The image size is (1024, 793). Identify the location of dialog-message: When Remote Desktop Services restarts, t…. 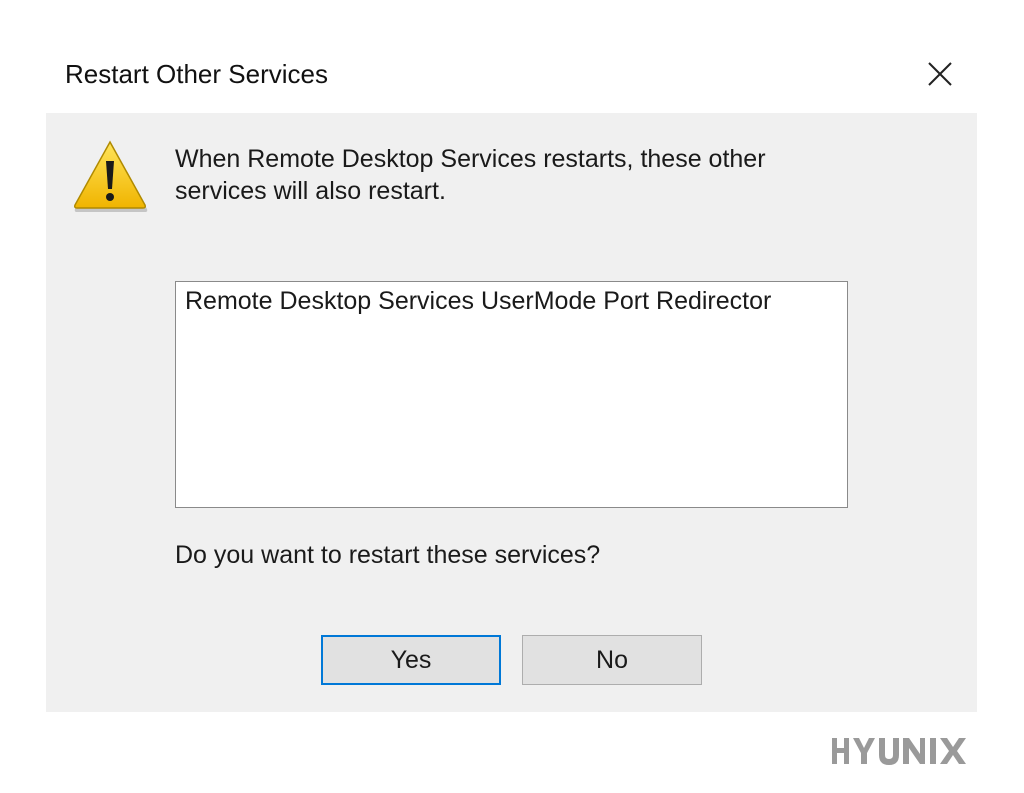
(470, 175).